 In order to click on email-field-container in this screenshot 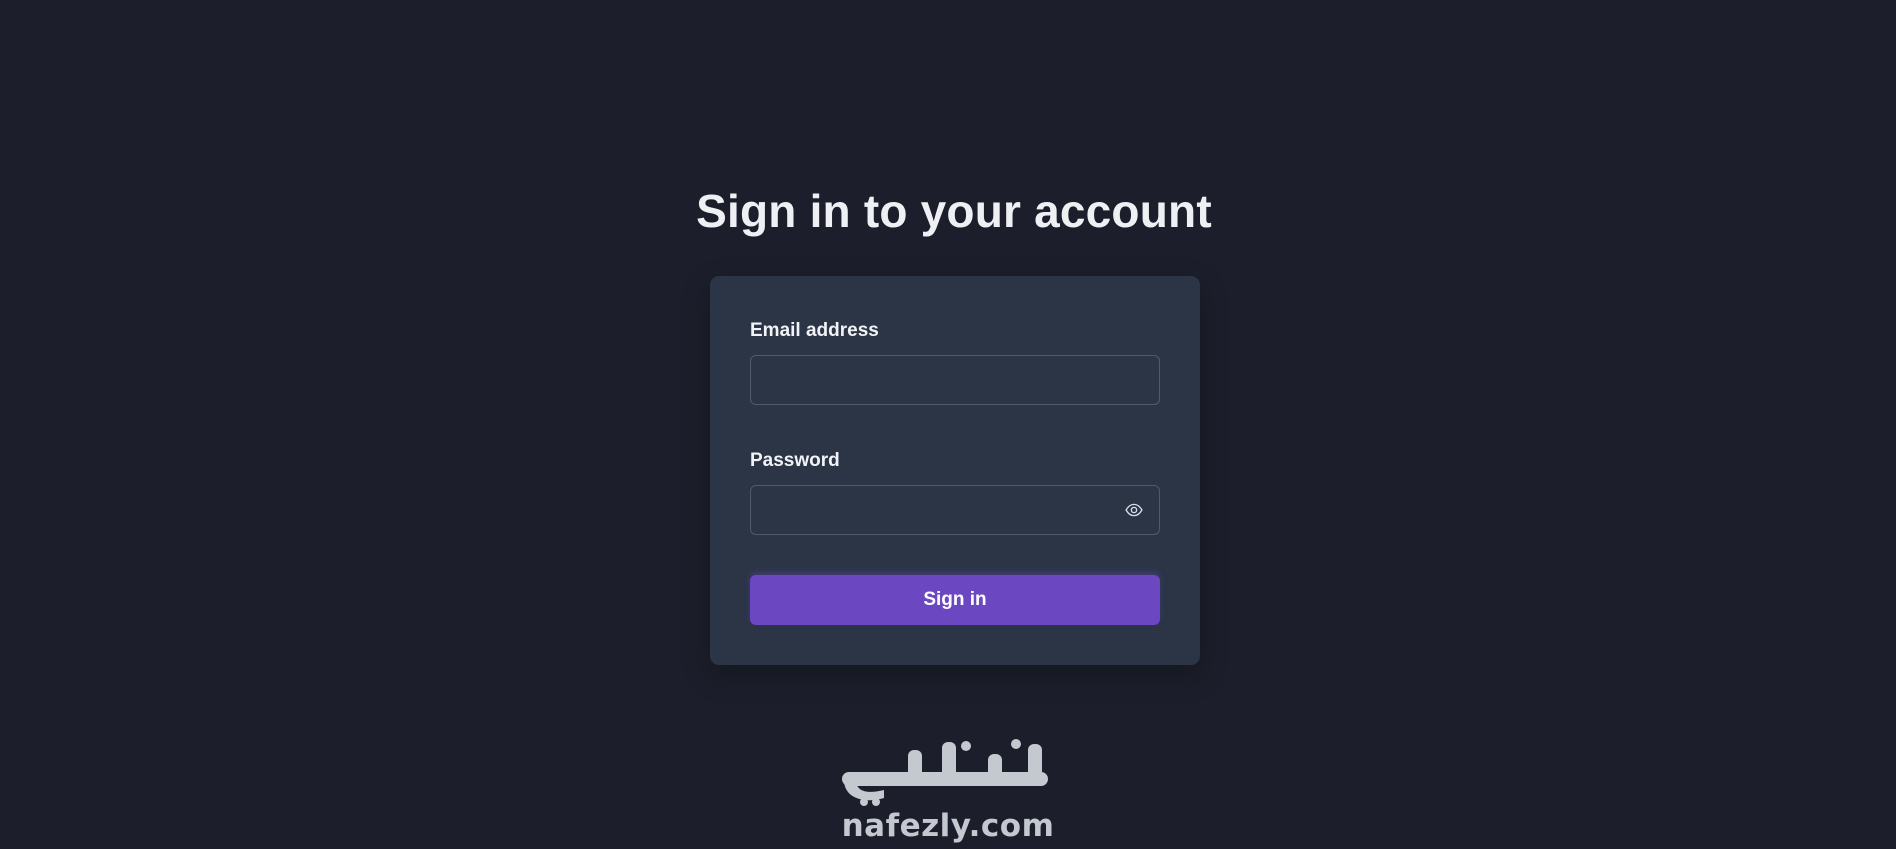, I will do `click(955, 380)`.